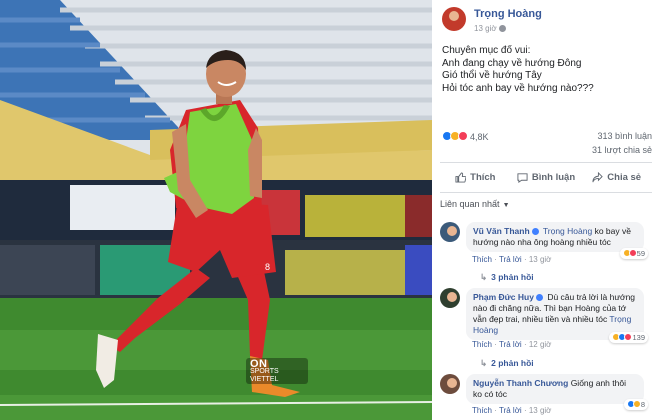 This screenshot has height=420, width=660. Describe the element at coordinates (470, 204) in the screenshot. I see `comment-sort-label: Liên quan nhất` at that location.